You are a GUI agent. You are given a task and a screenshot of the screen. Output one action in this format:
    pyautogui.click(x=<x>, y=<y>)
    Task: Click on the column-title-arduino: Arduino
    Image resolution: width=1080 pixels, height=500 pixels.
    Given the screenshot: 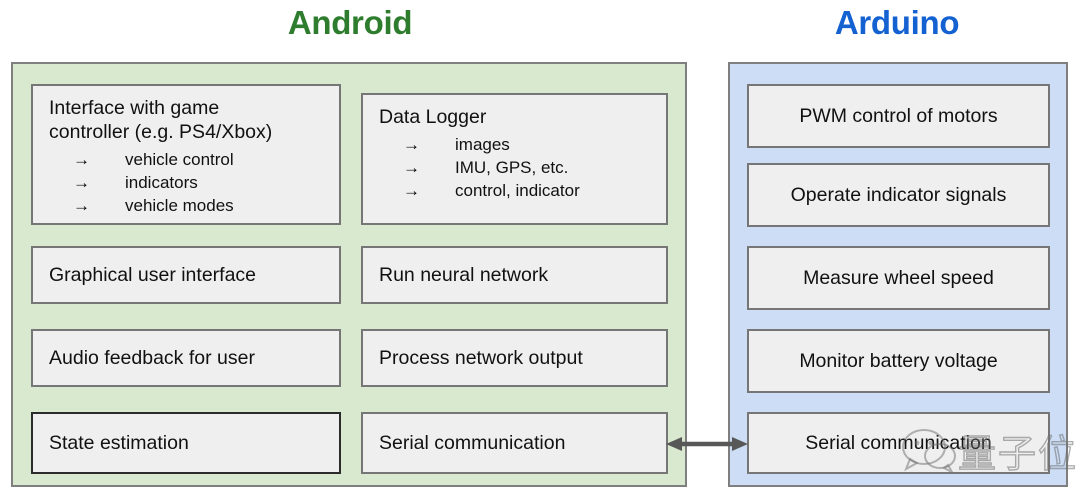 What is the action you would take?
    pyautogui.click(x=897, y=22)
    